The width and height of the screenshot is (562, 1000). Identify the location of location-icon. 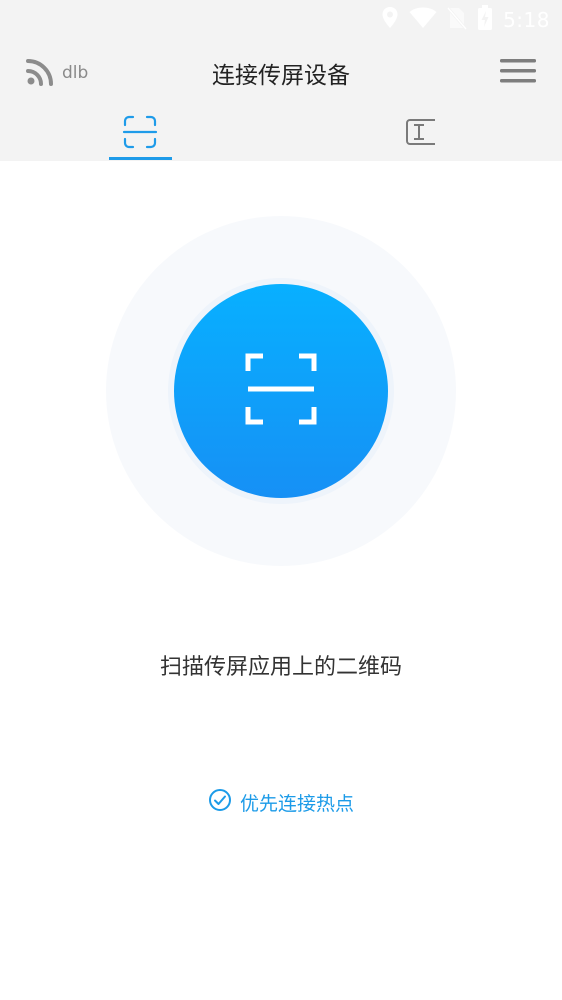
(390, 20).